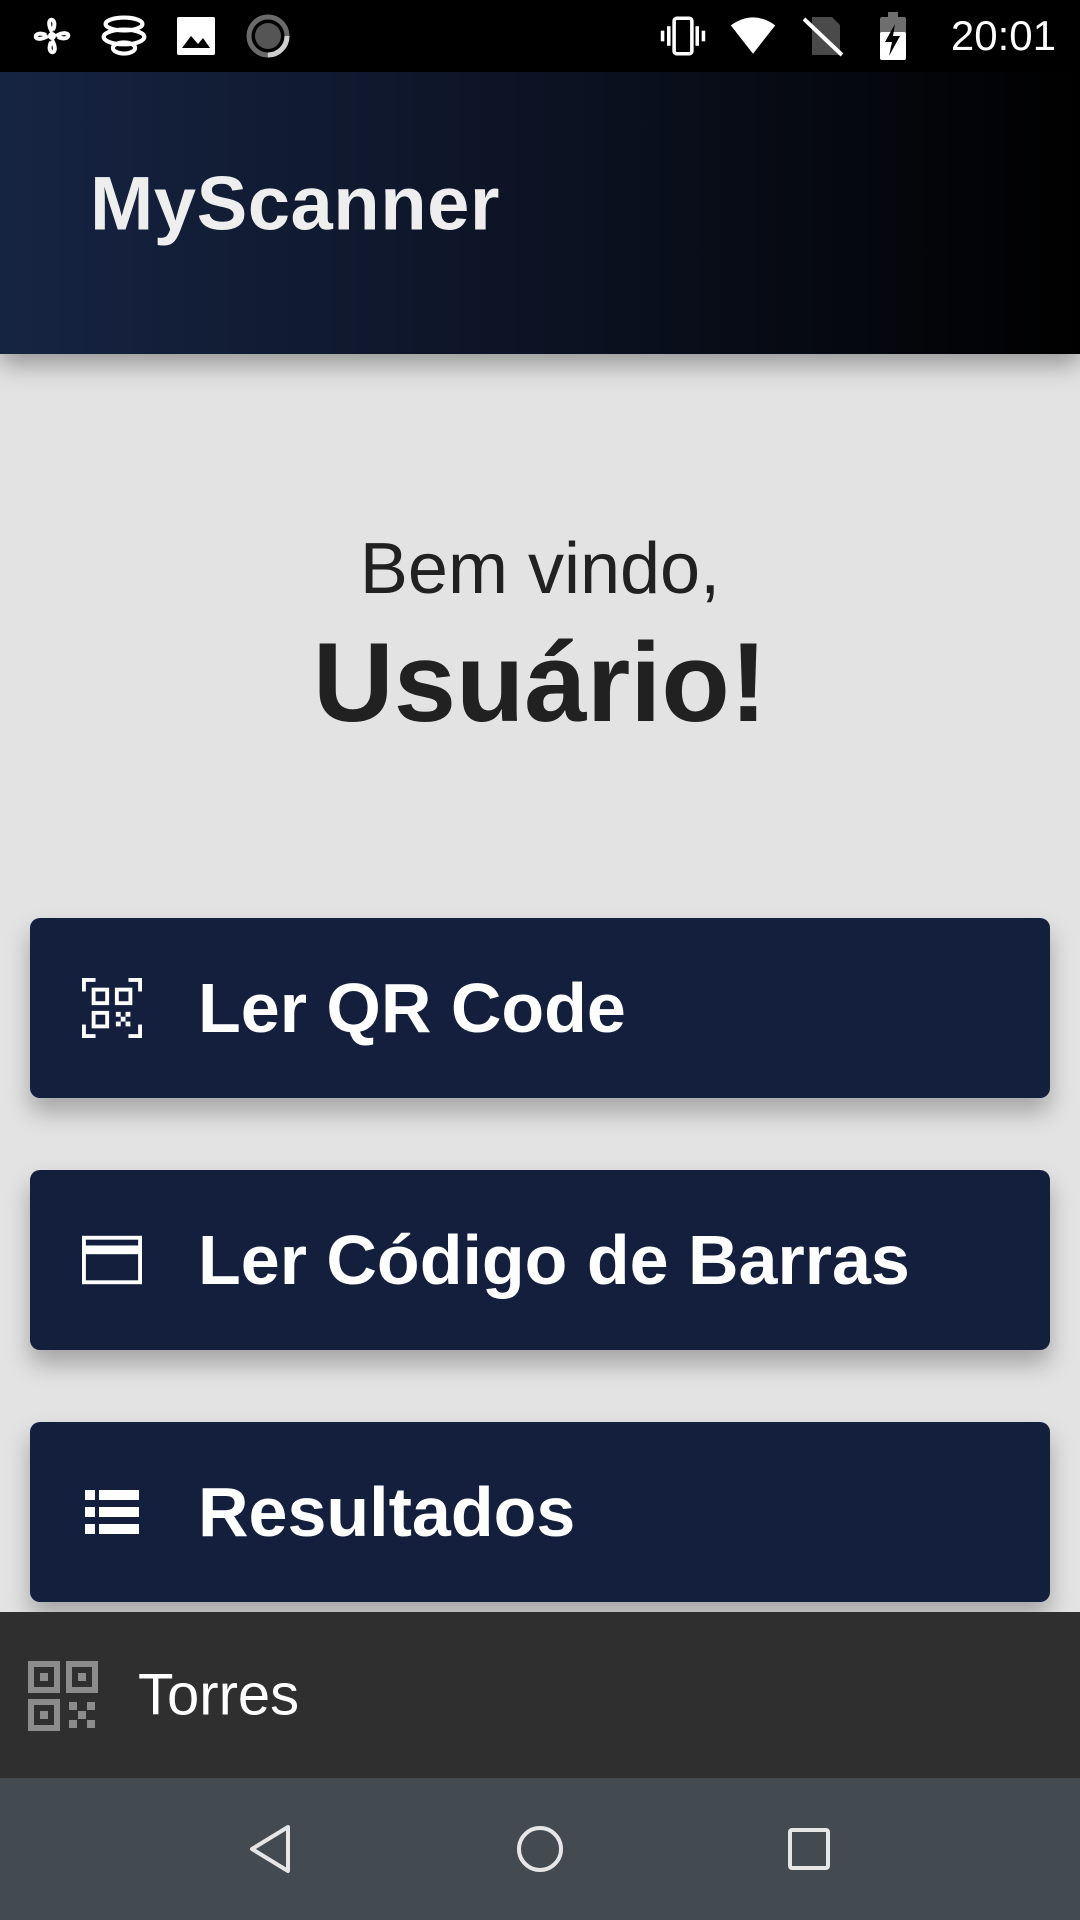  I want to click on no-sim-icon, so click(823, 36).